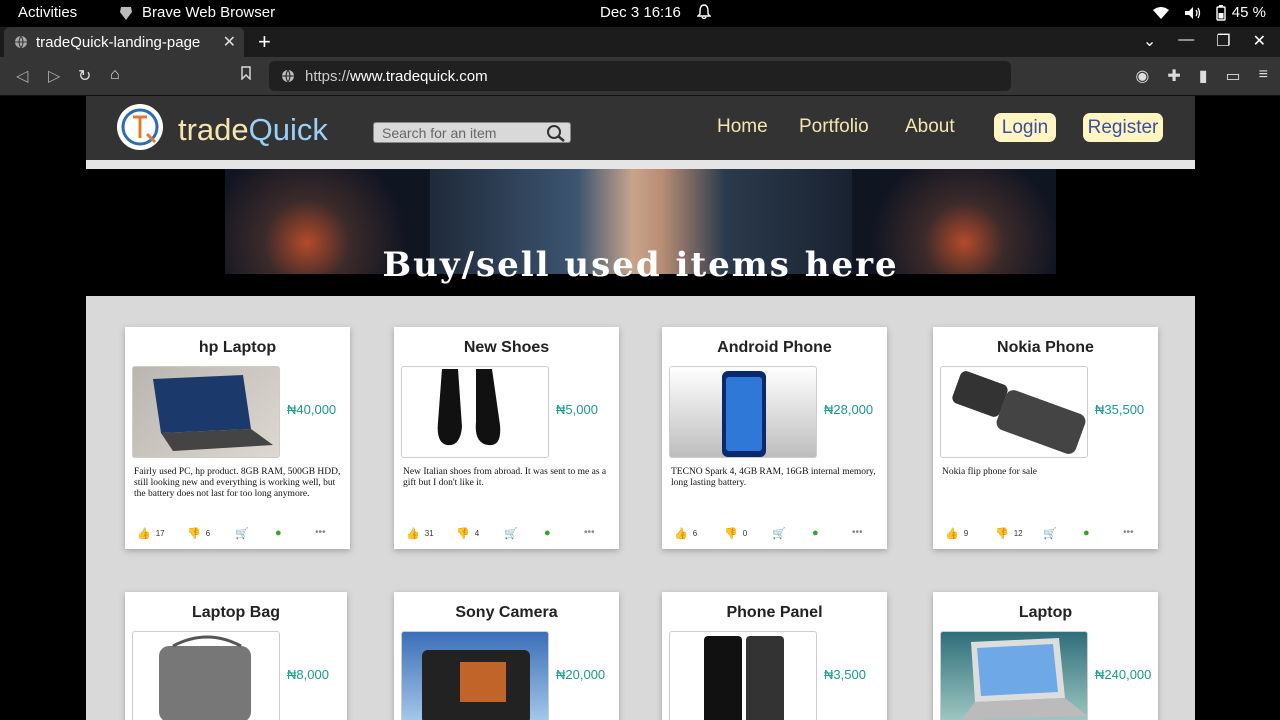 The width and height of the screenshot is (1280, 720). Describe the element at coordinates (264, 42) in the screenshot. I see `new-tab-button: +` at that location.